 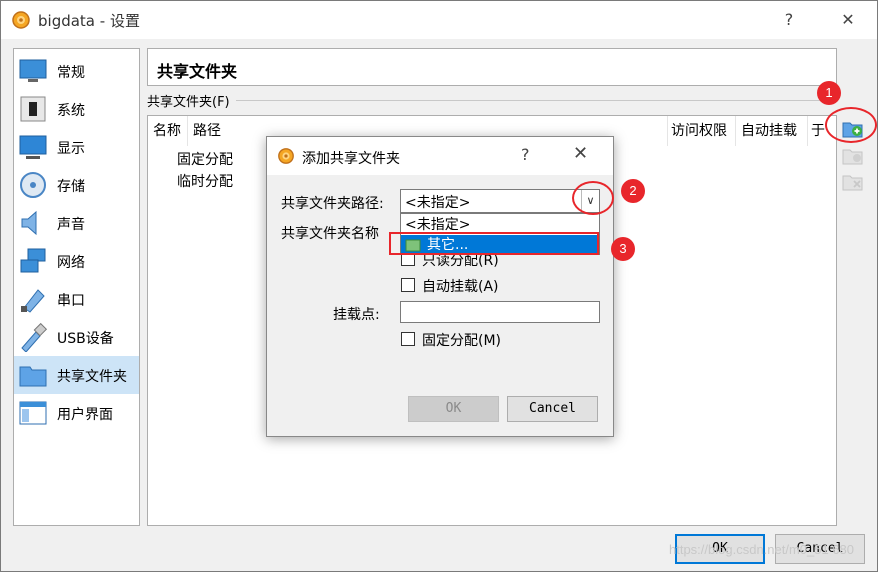 I want to click on column-header-access: 访问权限, so click(x=701, y=131).